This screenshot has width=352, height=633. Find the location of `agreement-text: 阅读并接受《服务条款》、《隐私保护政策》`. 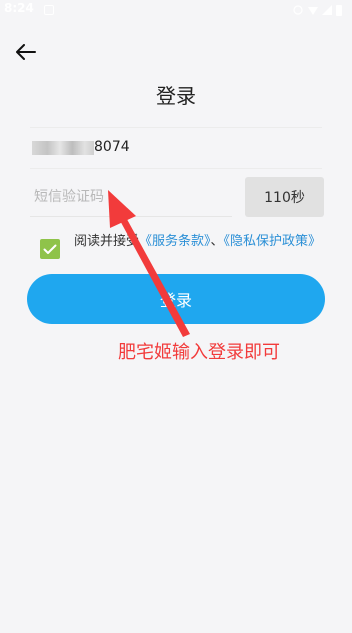

agreement-text: 阅读并接受《服务条款》、《隐私保护政策》 is located at coordinates (202, 241).